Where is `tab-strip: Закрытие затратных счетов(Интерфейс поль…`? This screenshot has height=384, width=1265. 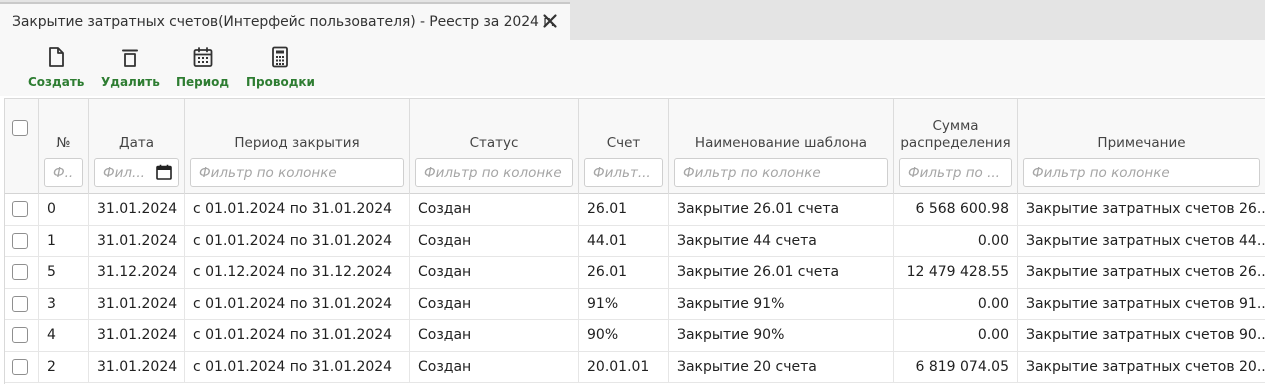
tab-strip: Закрытие затратных счетов(Интерфейс поль… is located at coordinates (632, 20).